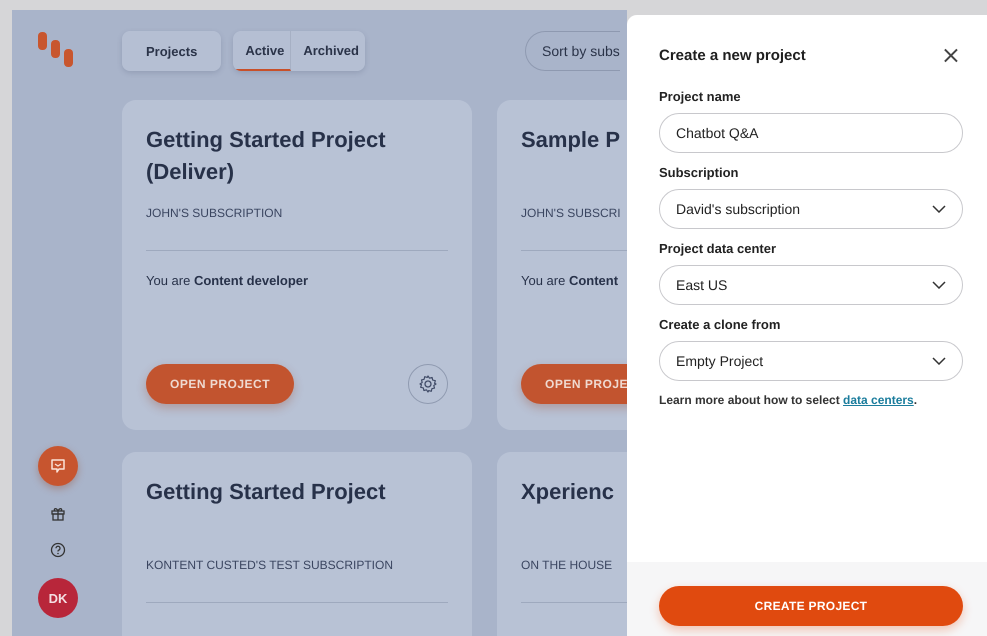 This screenshot has width=987, height=636. I want to click on sort-dropdown: Sort by subs, so click(572, 51).